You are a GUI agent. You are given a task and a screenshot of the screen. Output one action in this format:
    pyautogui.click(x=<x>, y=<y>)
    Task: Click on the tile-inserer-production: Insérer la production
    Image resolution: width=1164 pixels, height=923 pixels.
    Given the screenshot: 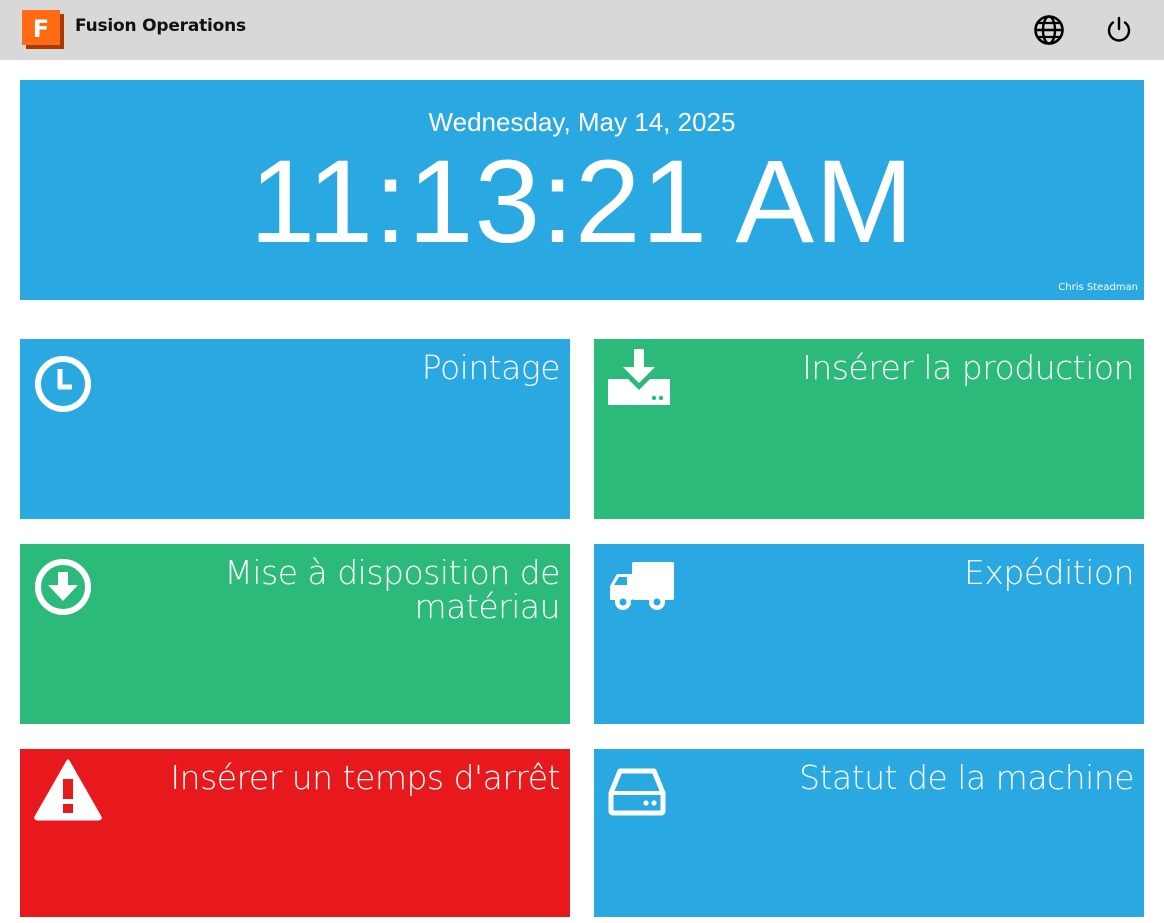 What is the action you would take?
    pyautogui.click(x=869, y=429)
    